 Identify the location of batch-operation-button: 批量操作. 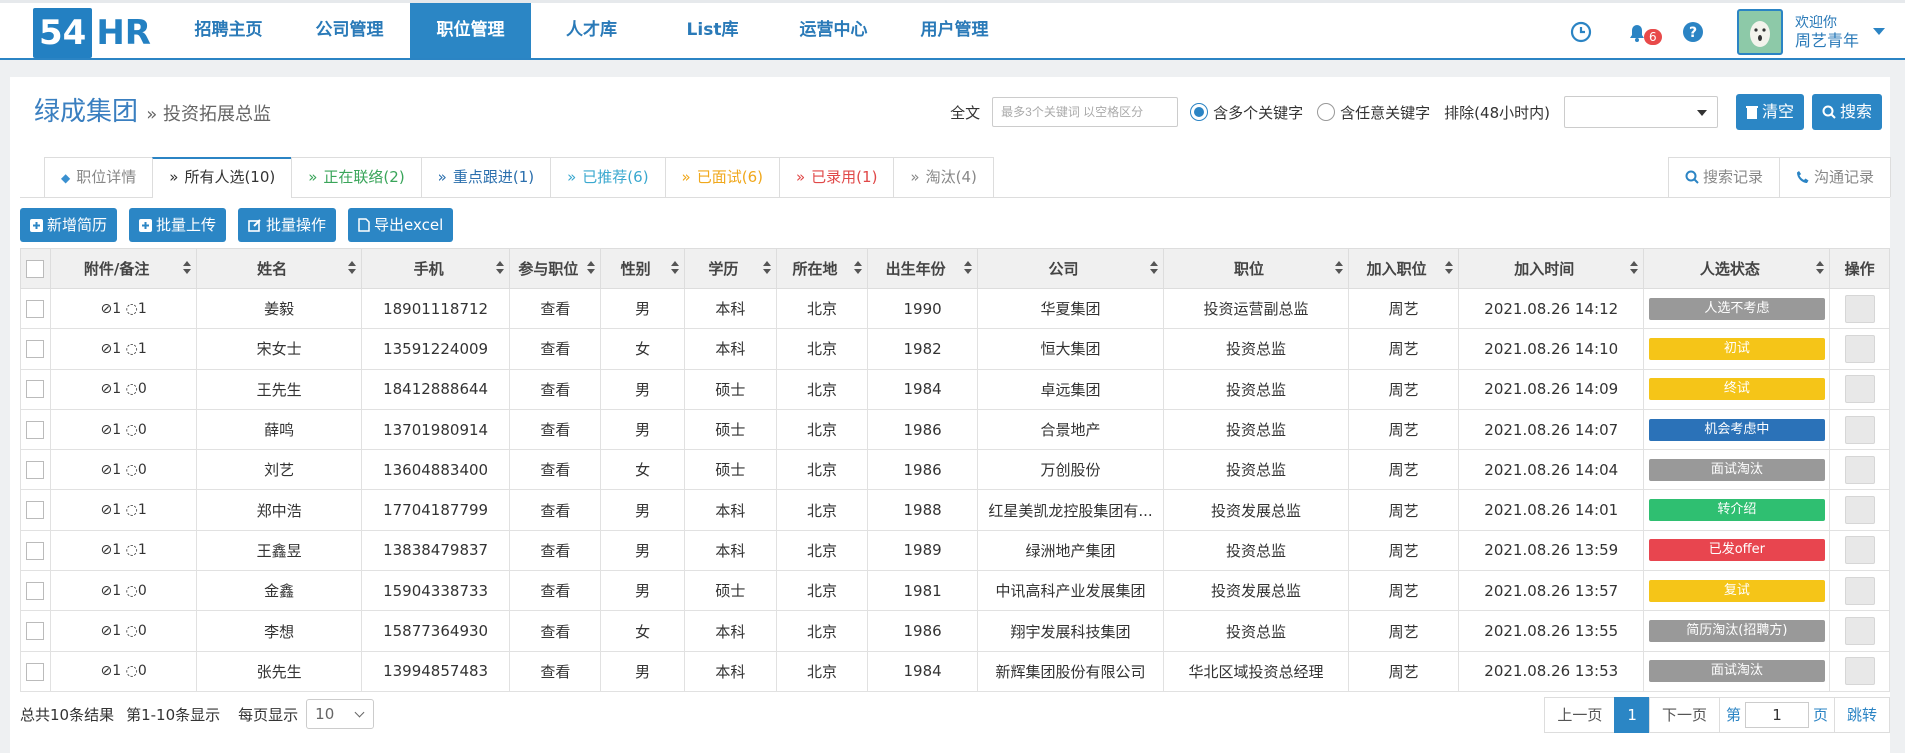
(287, 225).